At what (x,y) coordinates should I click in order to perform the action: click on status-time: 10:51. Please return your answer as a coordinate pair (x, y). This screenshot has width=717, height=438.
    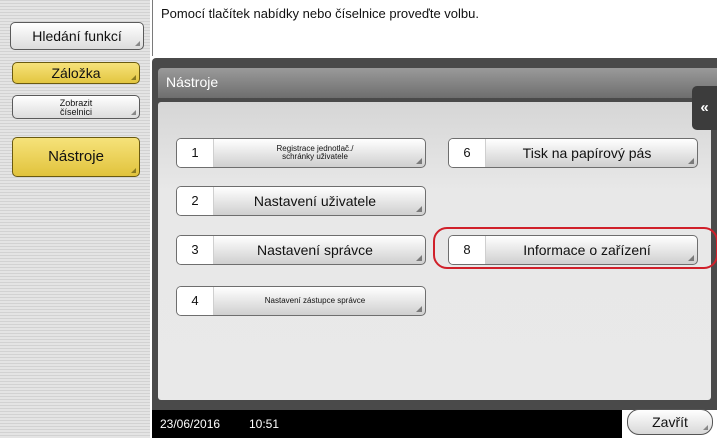
    Looking at the image, I should click on (264, 424).